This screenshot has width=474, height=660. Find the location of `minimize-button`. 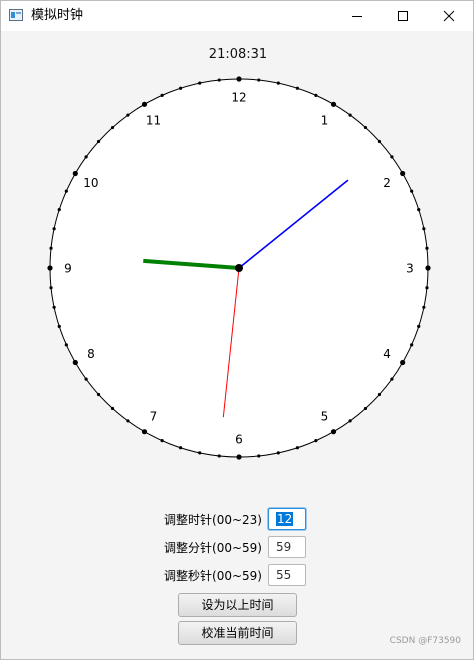

minimize-button is located at coordinates (357, 16).